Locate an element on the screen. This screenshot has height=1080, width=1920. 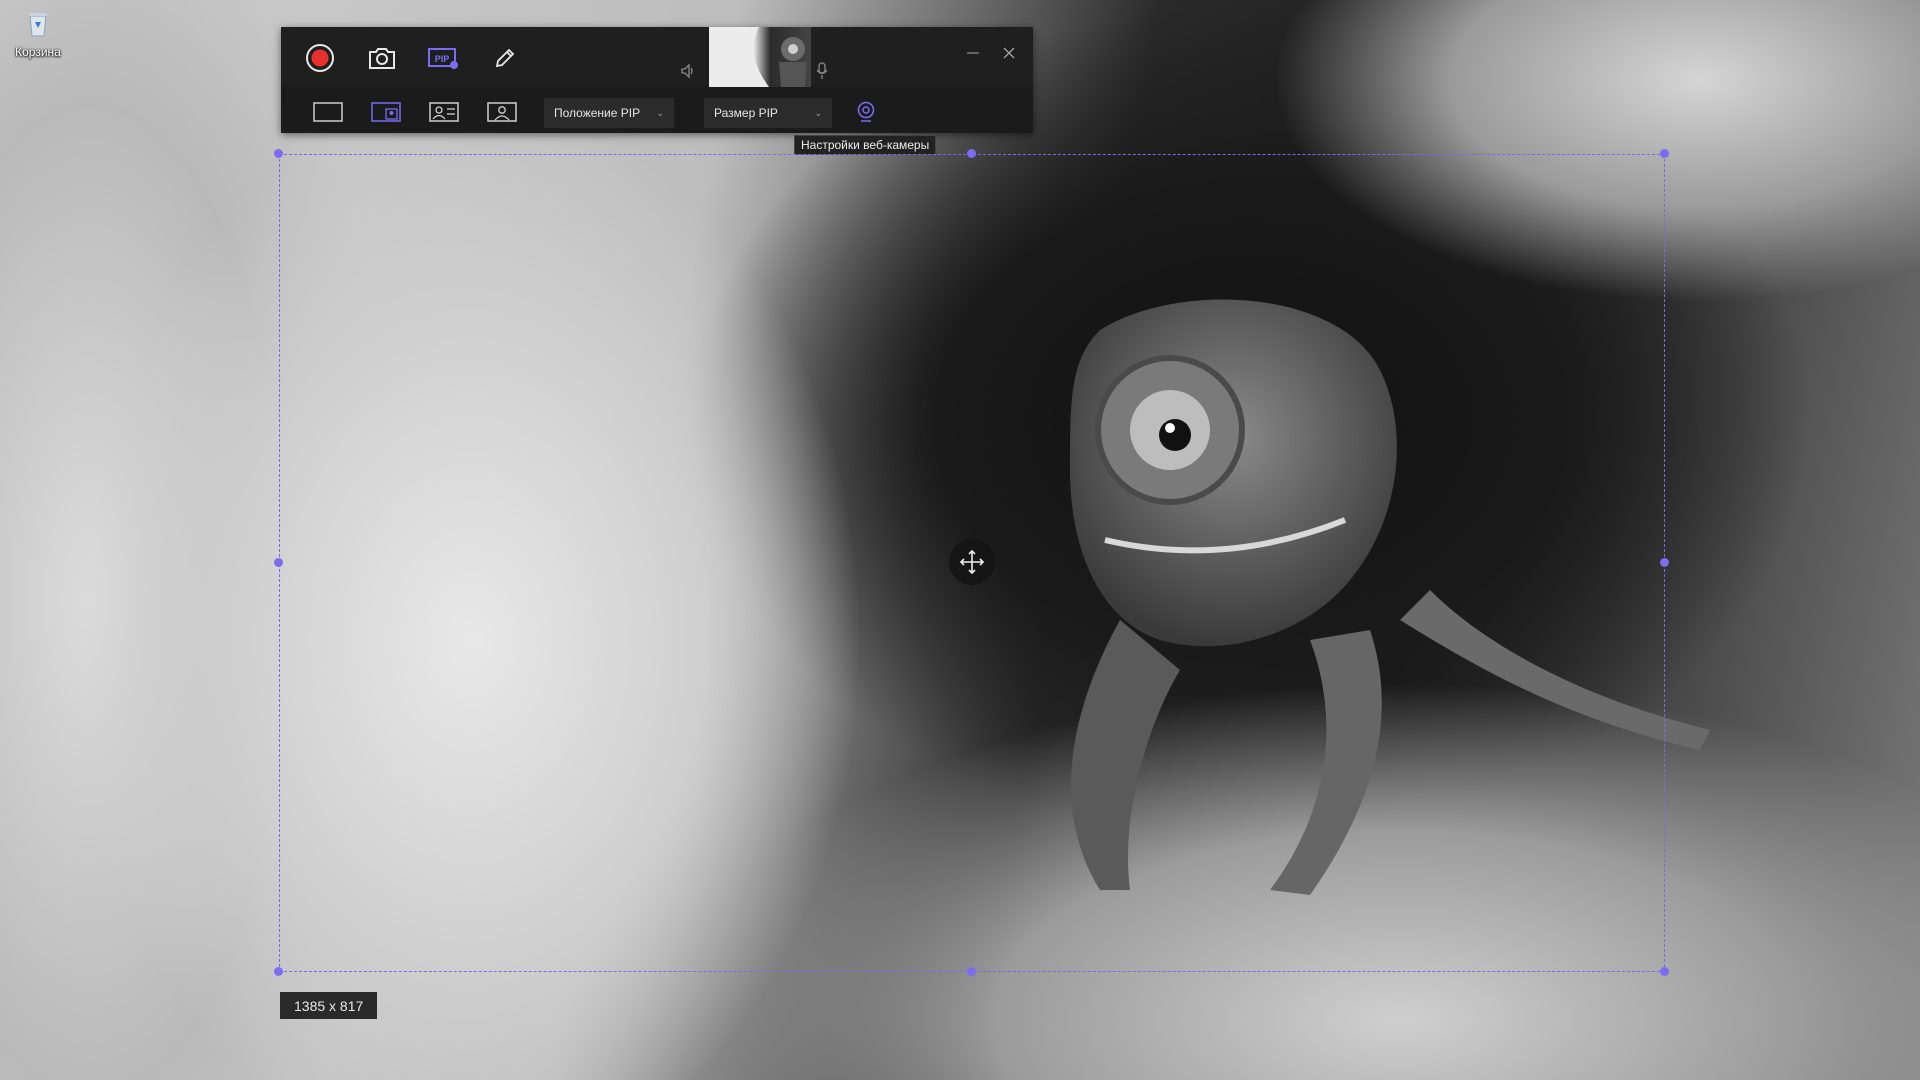
move-region-handle is located at coordinates (972, 562).